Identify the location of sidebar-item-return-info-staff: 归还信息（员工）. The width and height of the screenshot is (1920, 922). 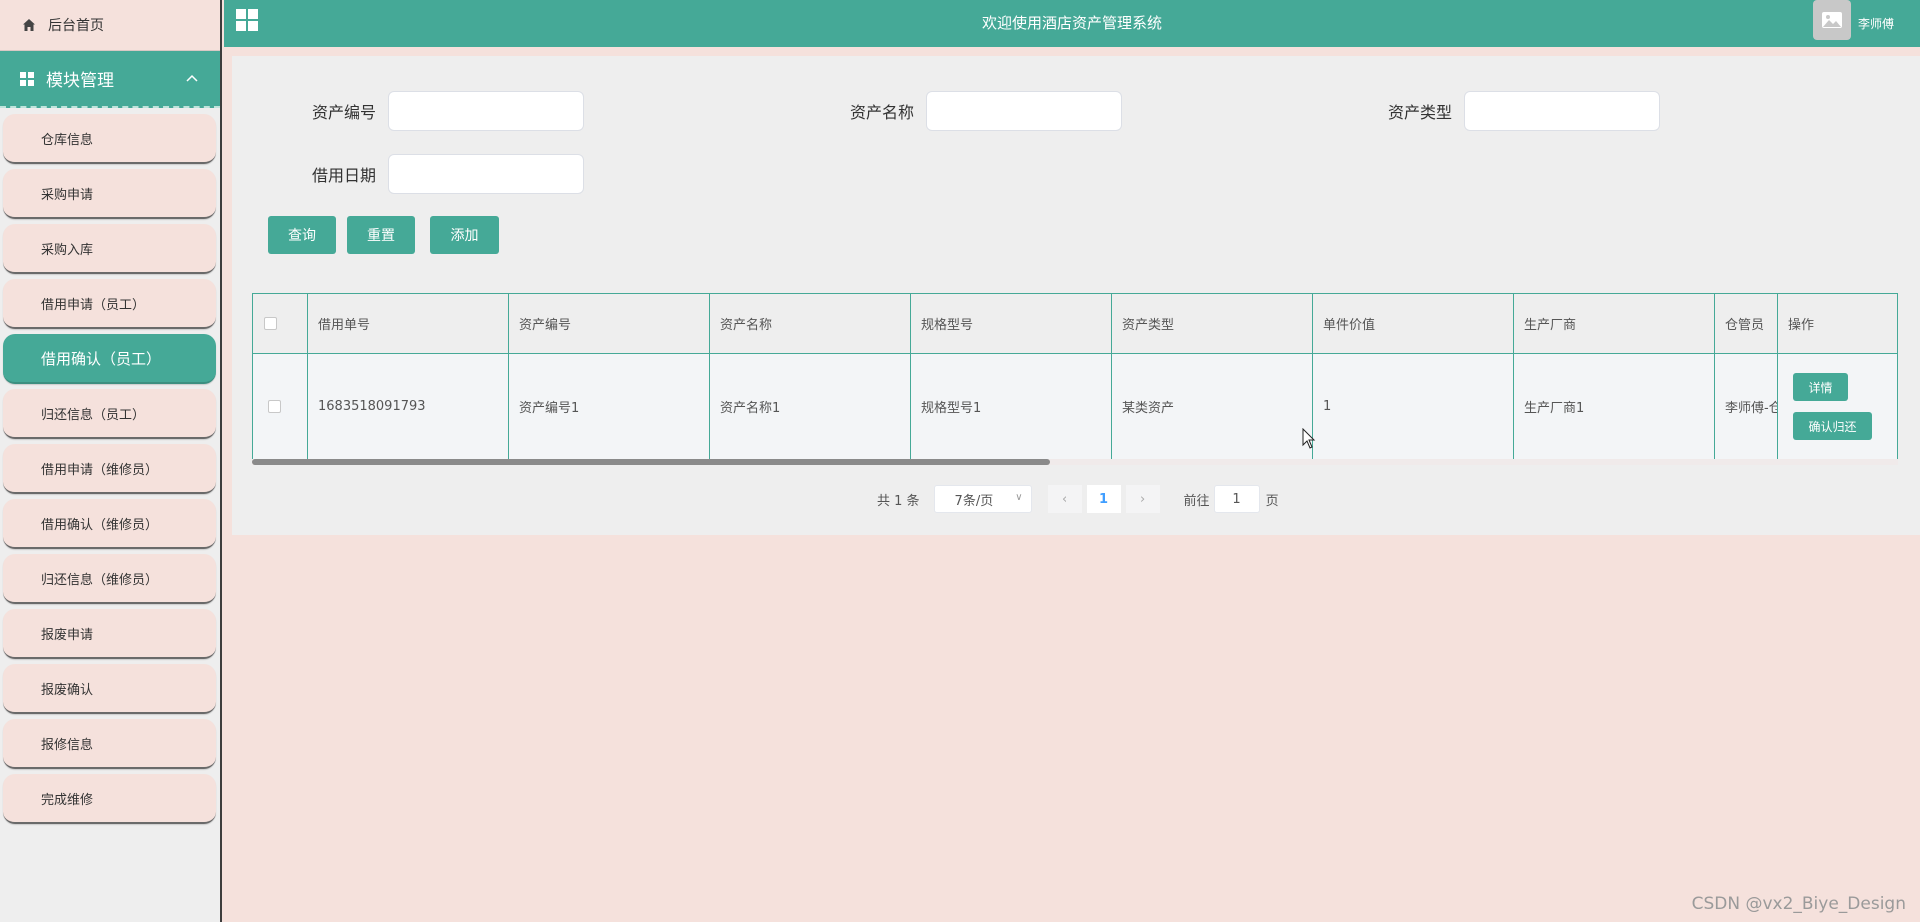
(109, 414).